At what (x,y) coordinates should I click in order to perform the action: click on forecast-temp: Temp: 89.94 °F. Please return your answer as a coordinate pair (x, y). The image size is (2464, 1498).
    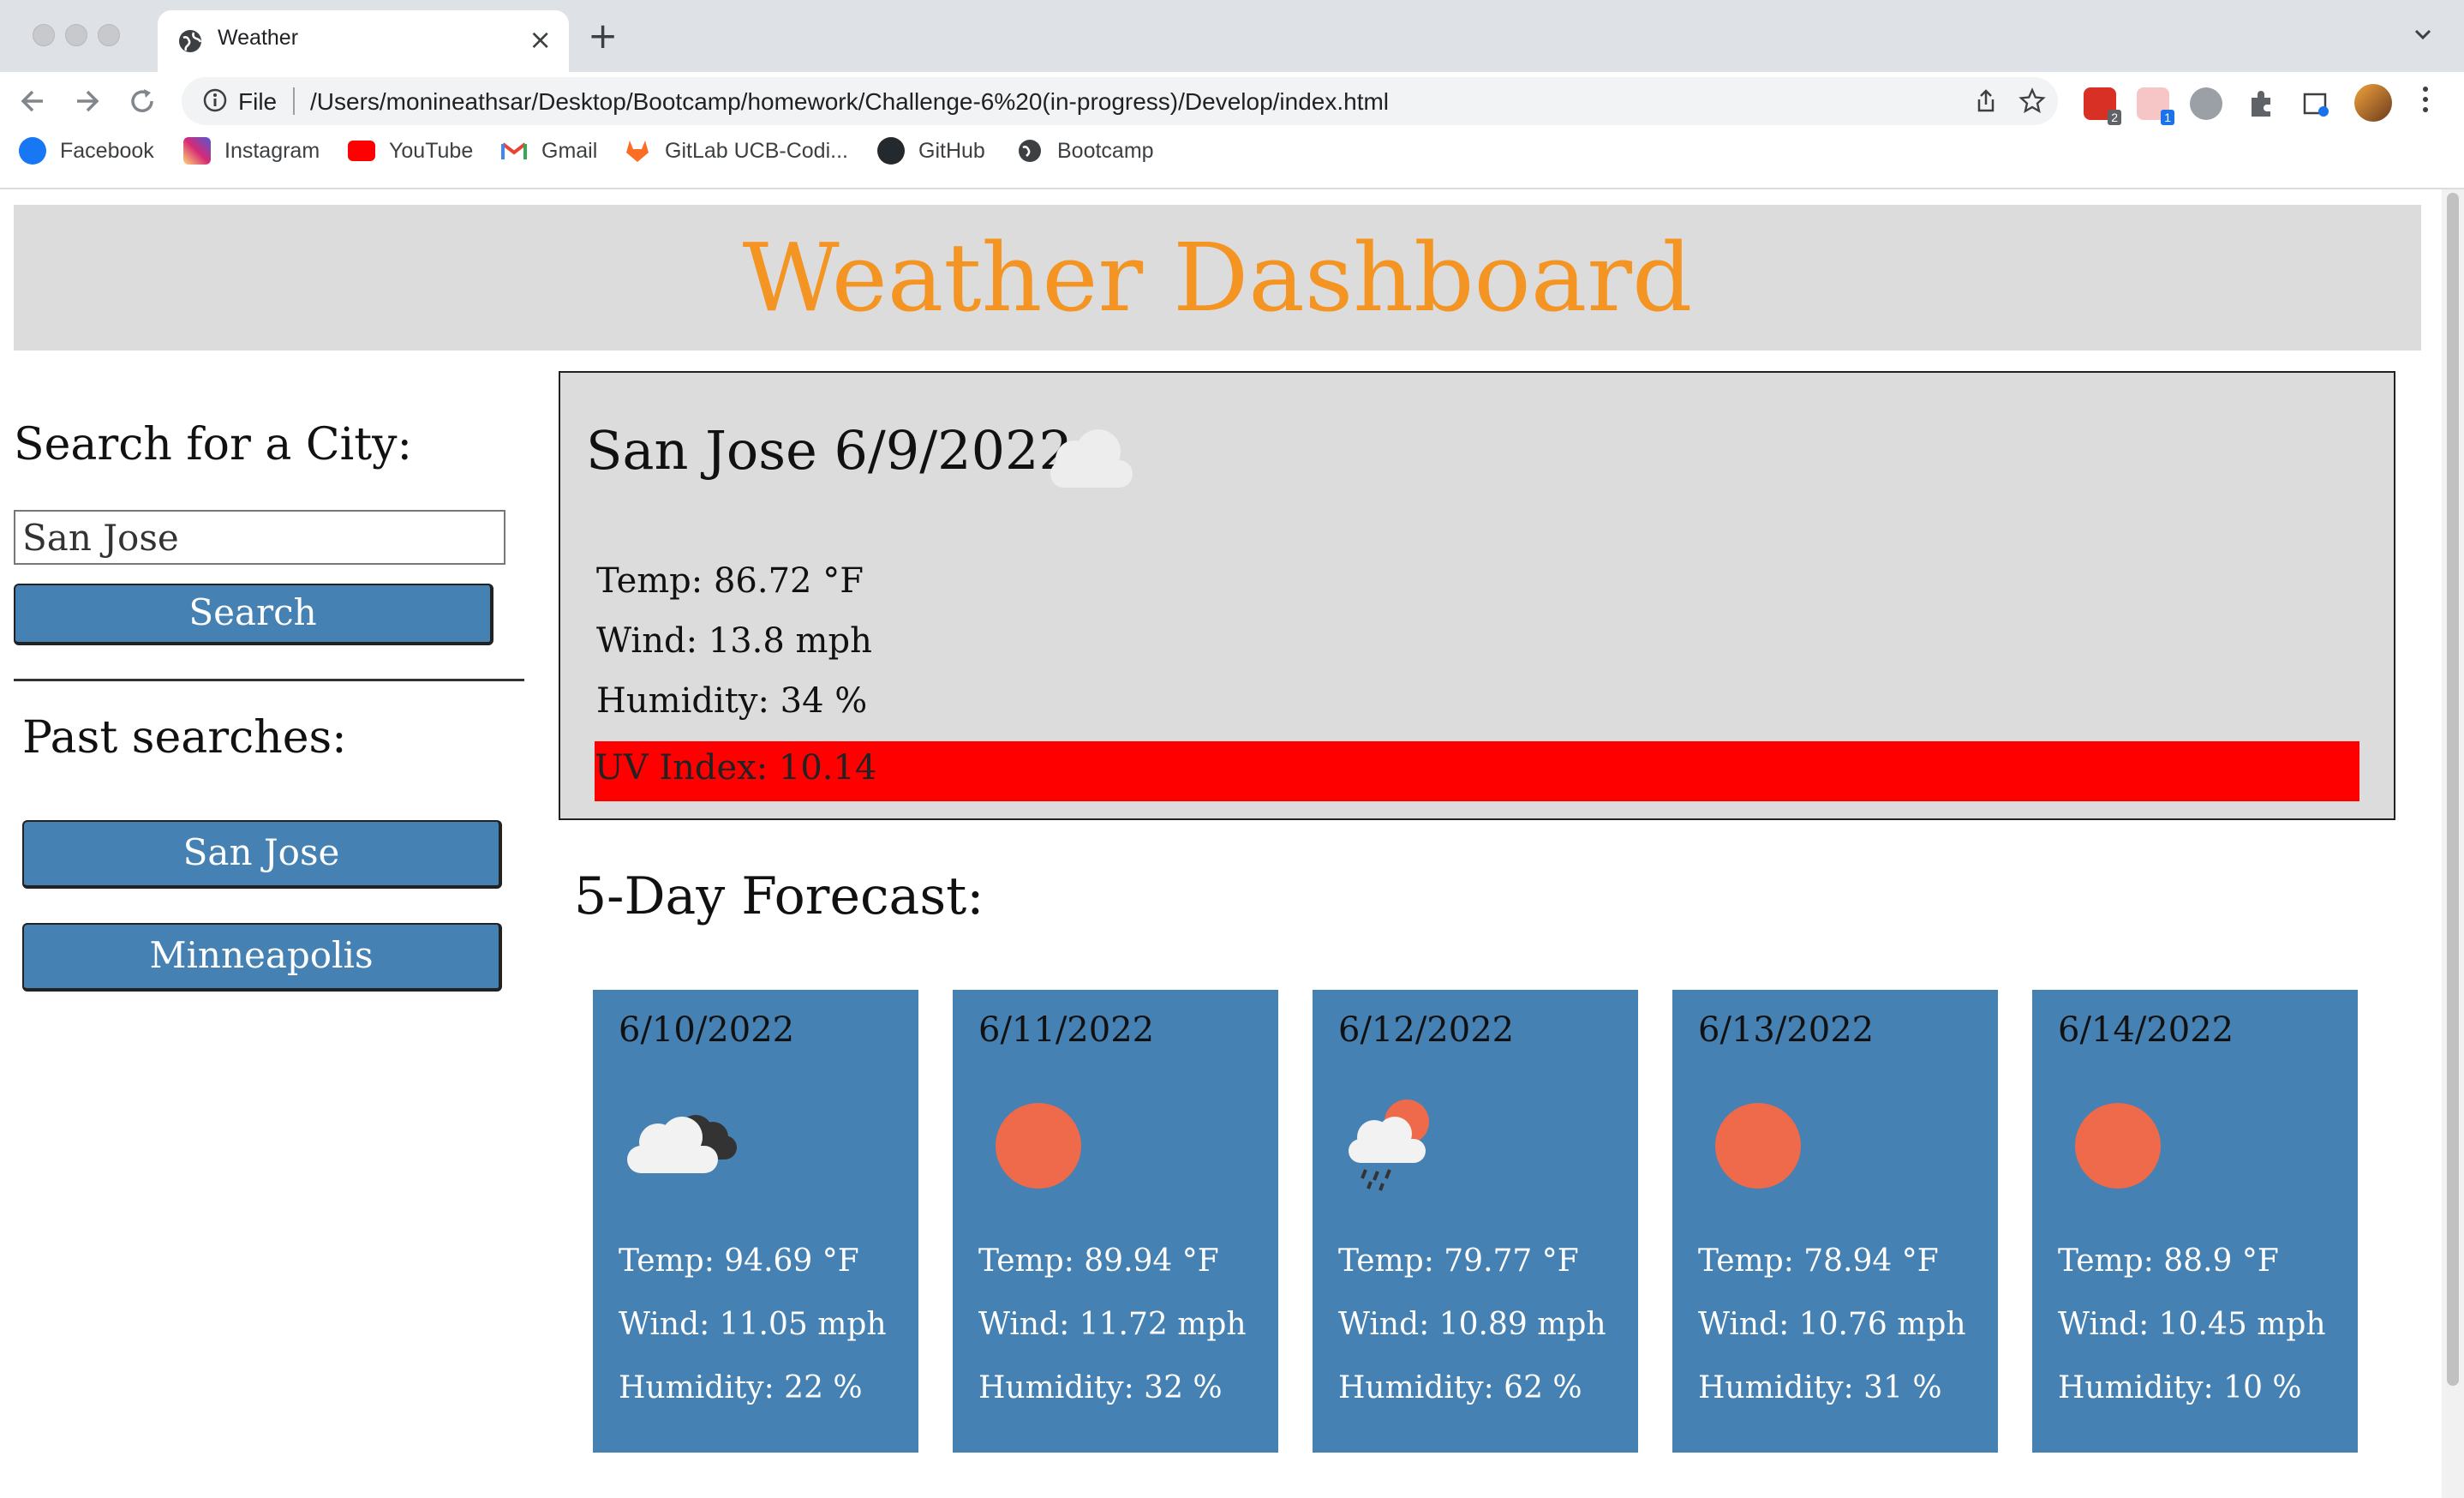
    Looking at the image, I should click on (1098, 1261).